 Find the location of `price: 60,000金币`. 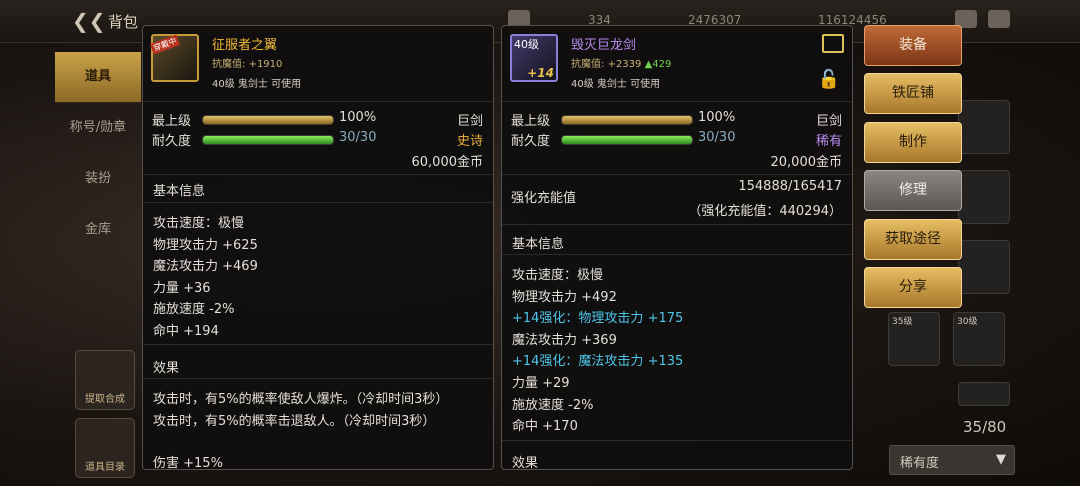

price: 60,000金币 is located at coordinates (447, 162).